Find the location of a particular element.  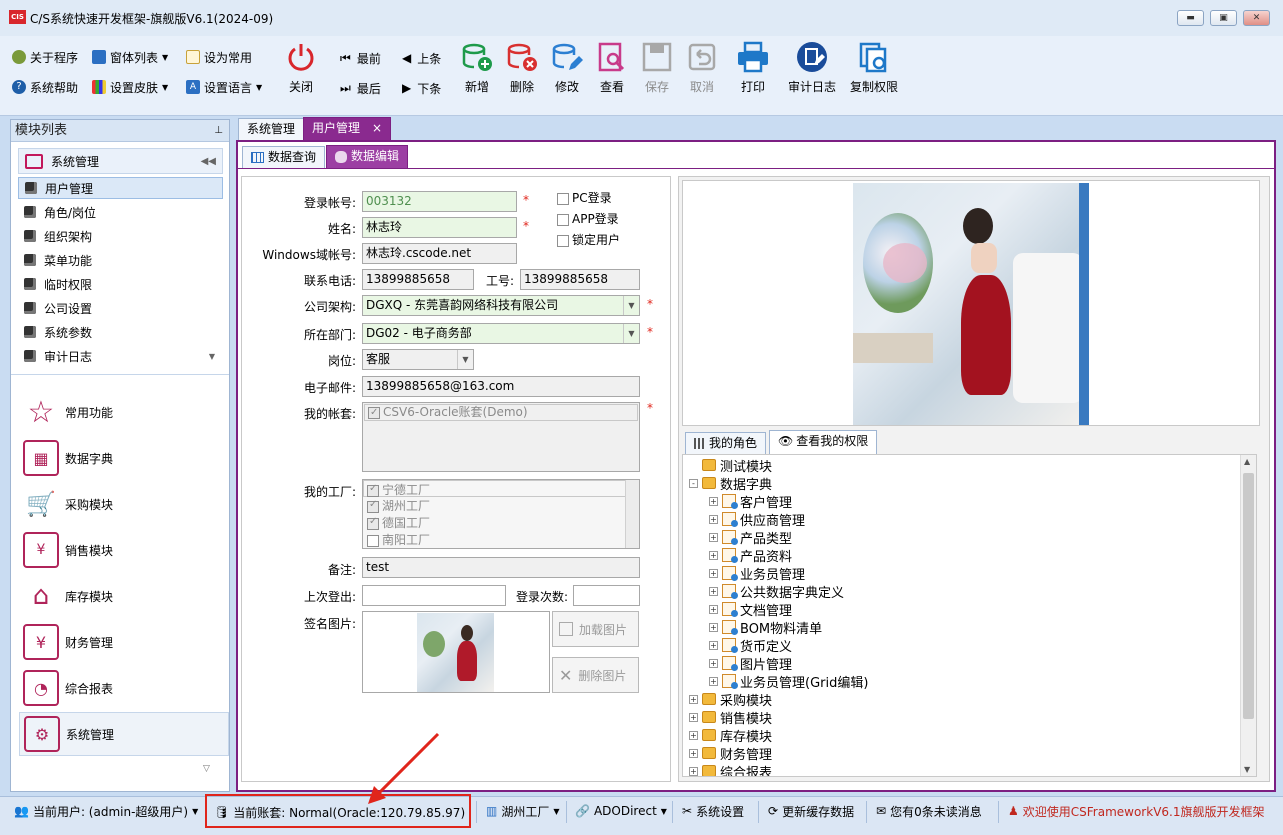

permission-item: + 文档管理 is located at coordinates (750, 609).